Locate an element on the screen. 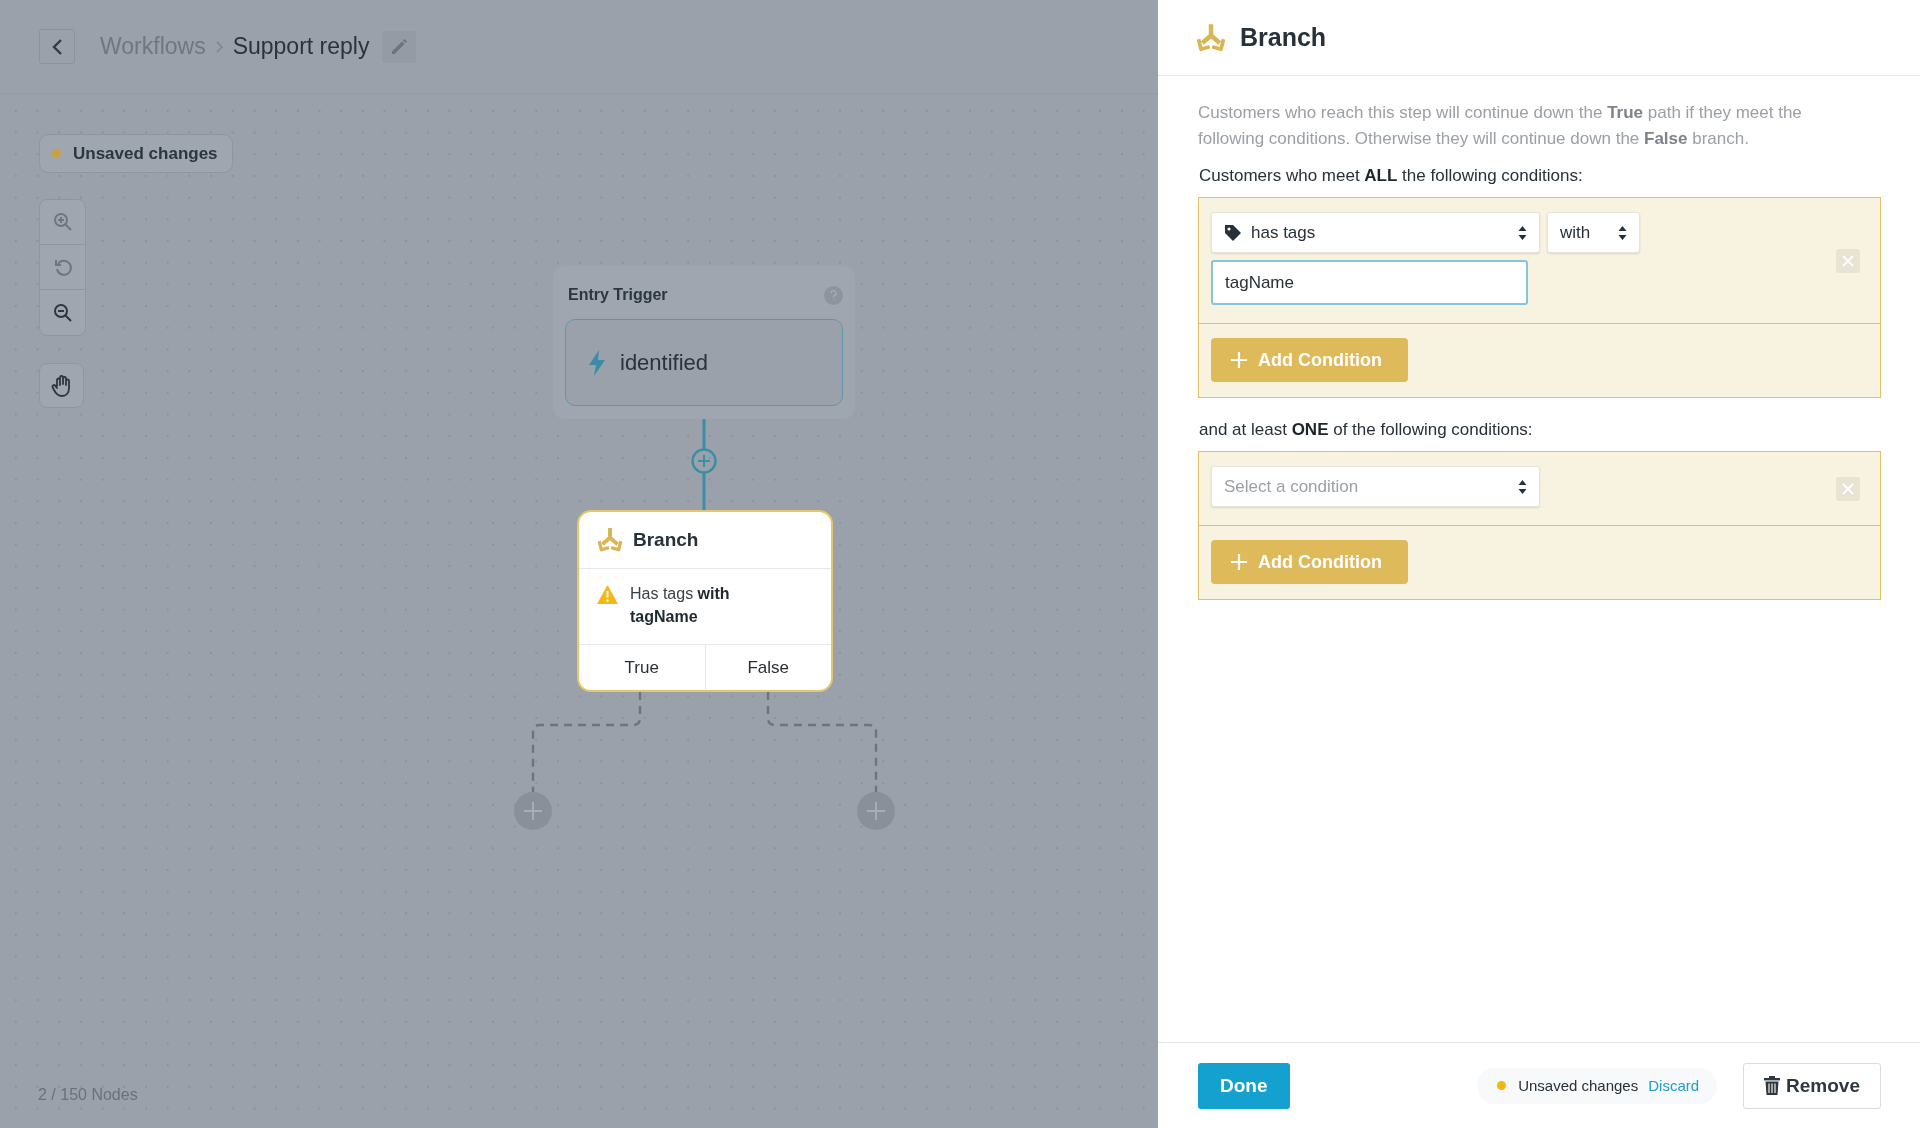 The width and height of the screenshot is (1920, 1128). event-name: identified is located at coordinates (664, 362).